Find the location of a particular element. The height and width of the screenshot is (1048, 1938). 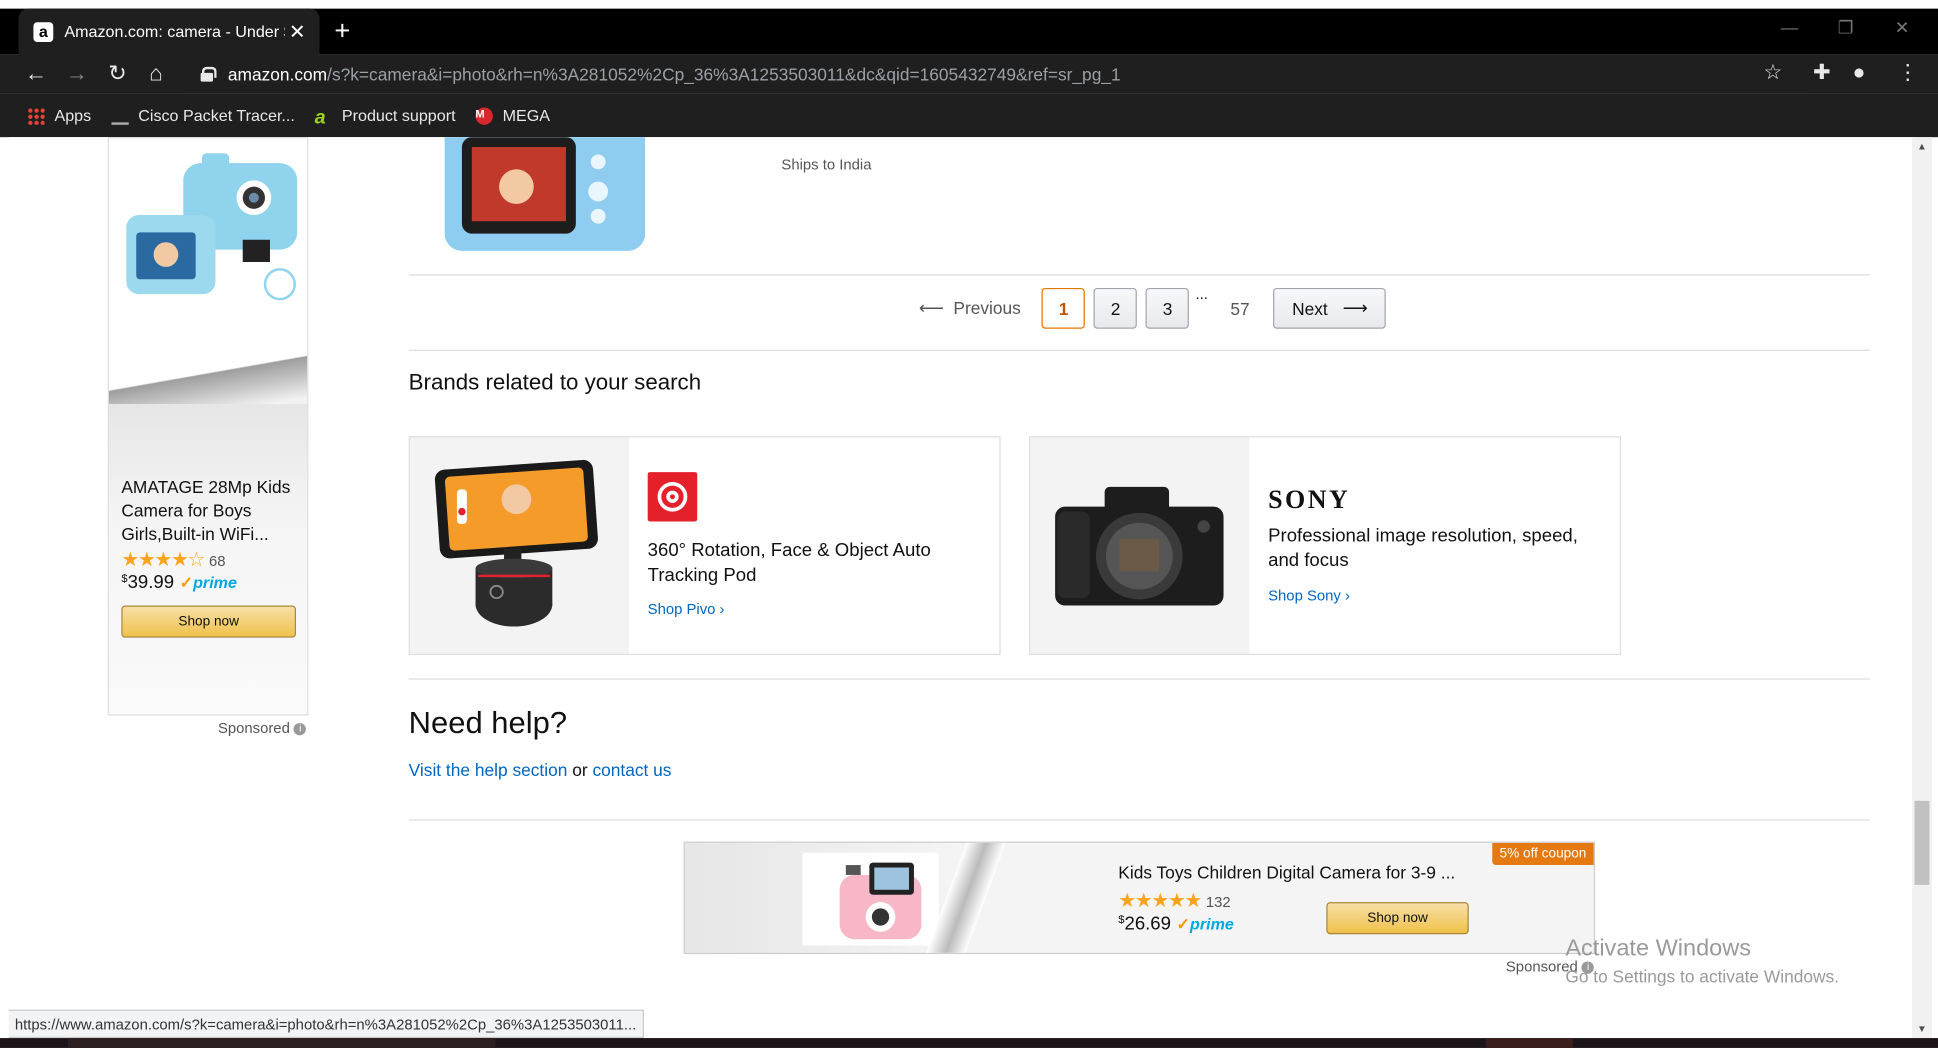

ad-rating: ★★★★★ 132 is located at coordinates (1174, 901).